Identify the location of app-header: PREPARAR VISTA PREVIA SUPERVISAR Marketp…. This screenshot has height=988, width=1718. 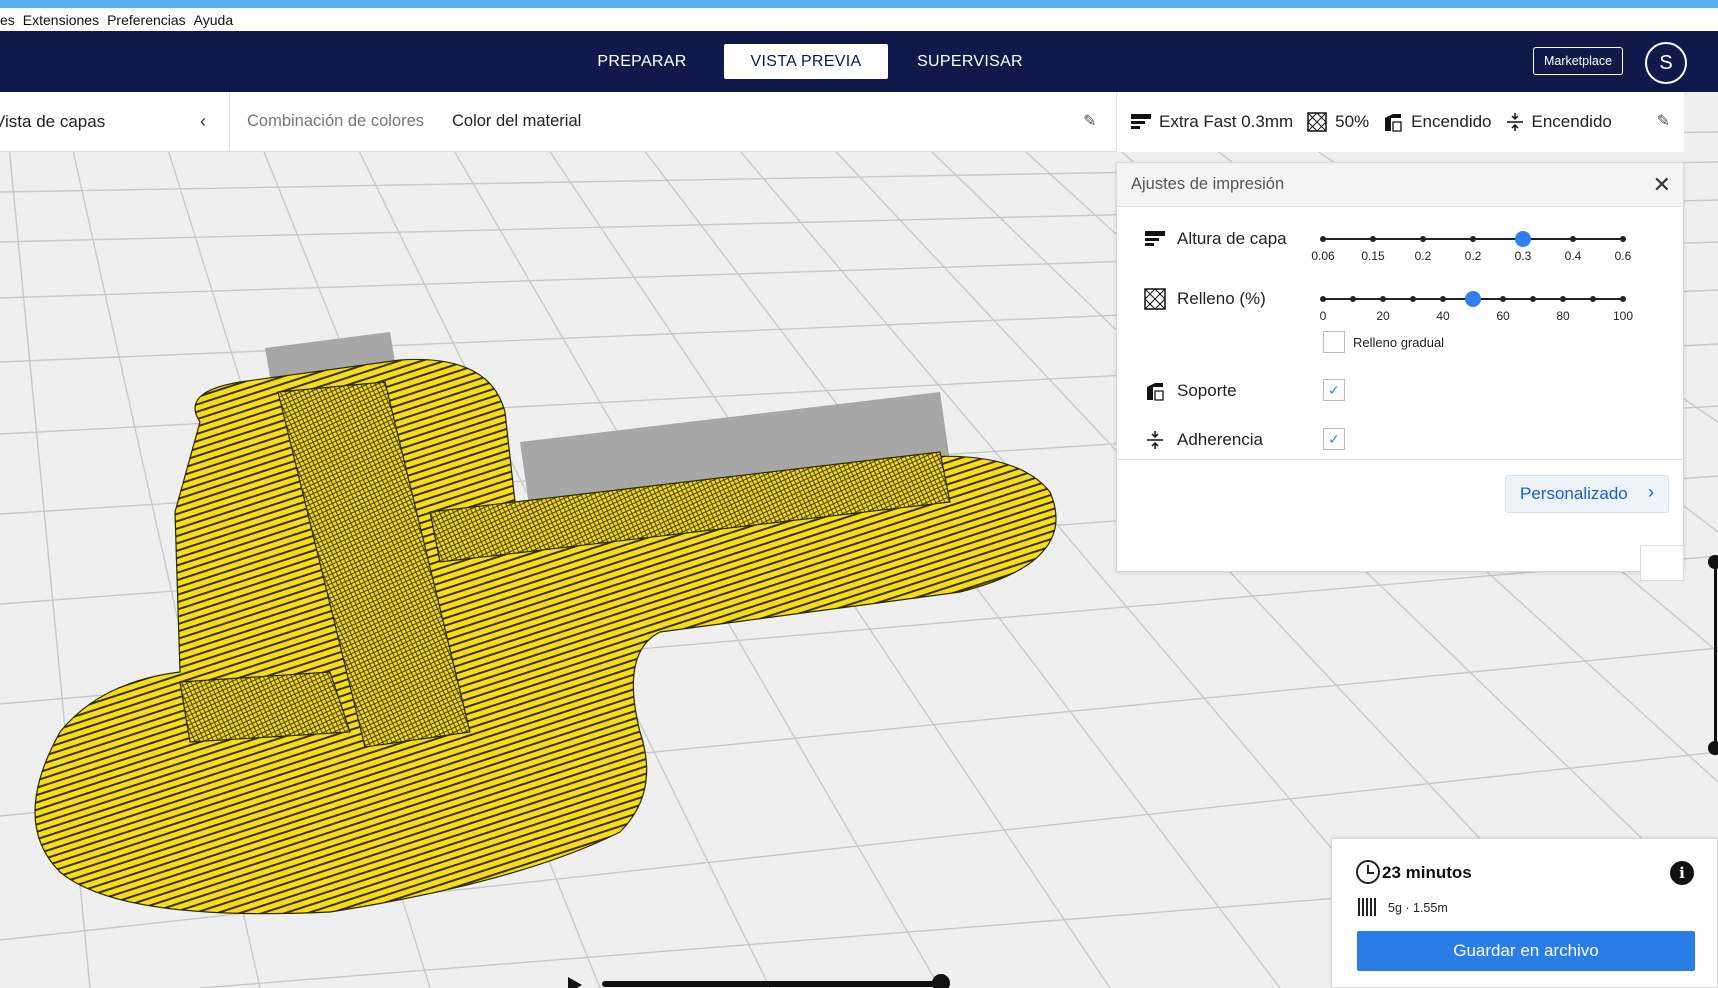
(859, 61).